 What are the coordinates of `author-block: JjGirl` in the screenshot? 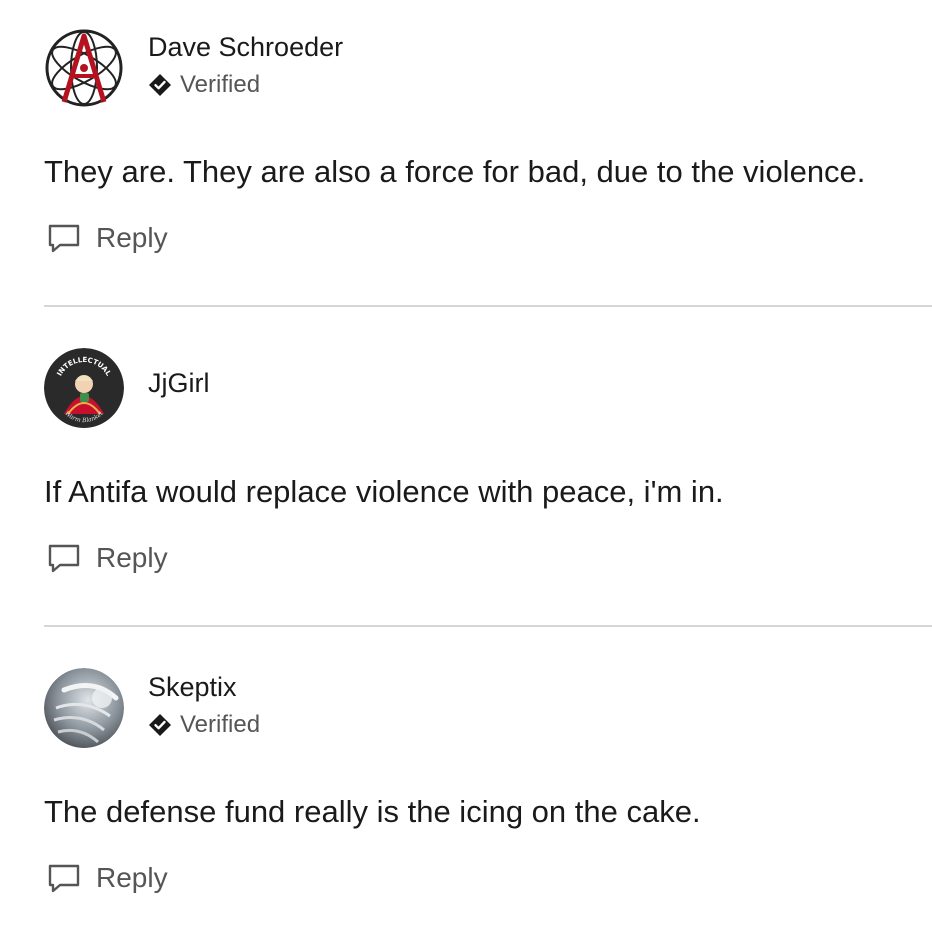 It's located at (179, 383).